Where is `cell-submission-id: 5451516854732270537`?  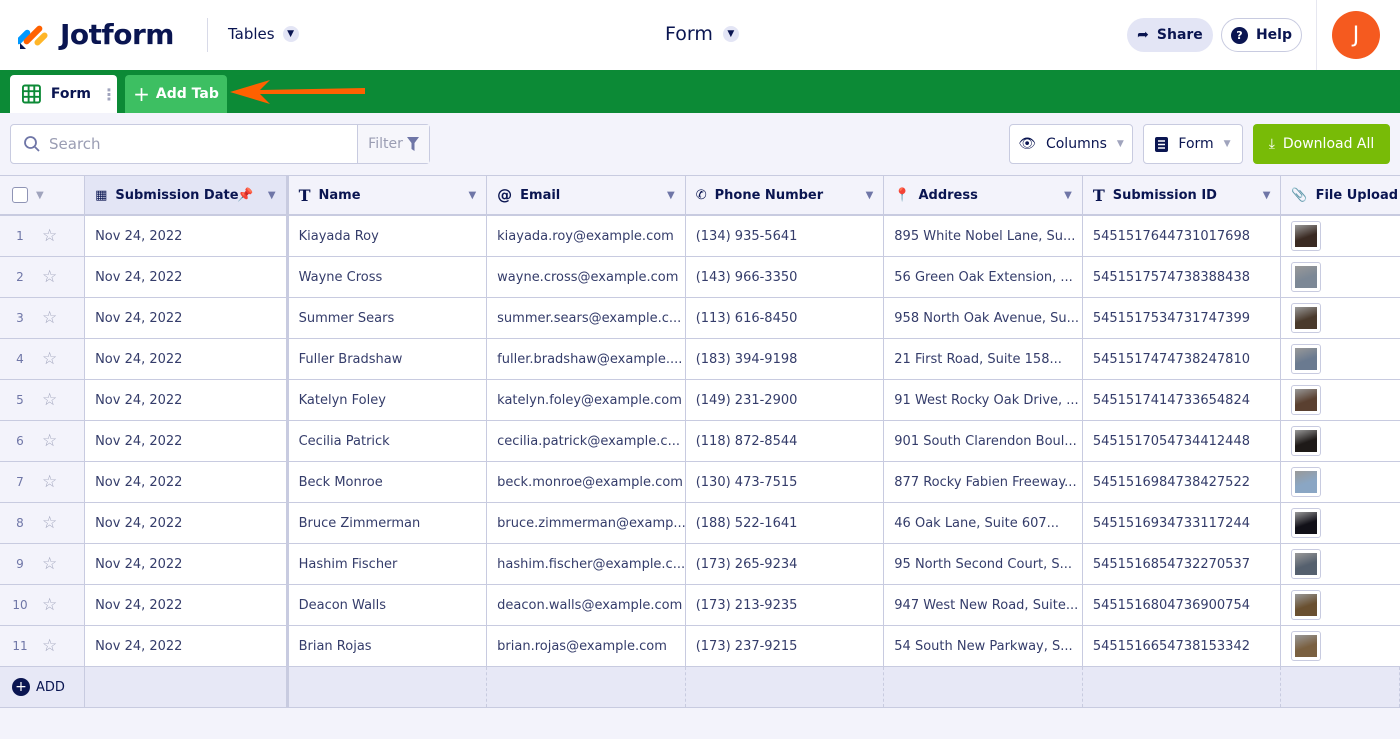 cell-submission-id: 5451516854732270537 is located at coordinates (1182, 564).